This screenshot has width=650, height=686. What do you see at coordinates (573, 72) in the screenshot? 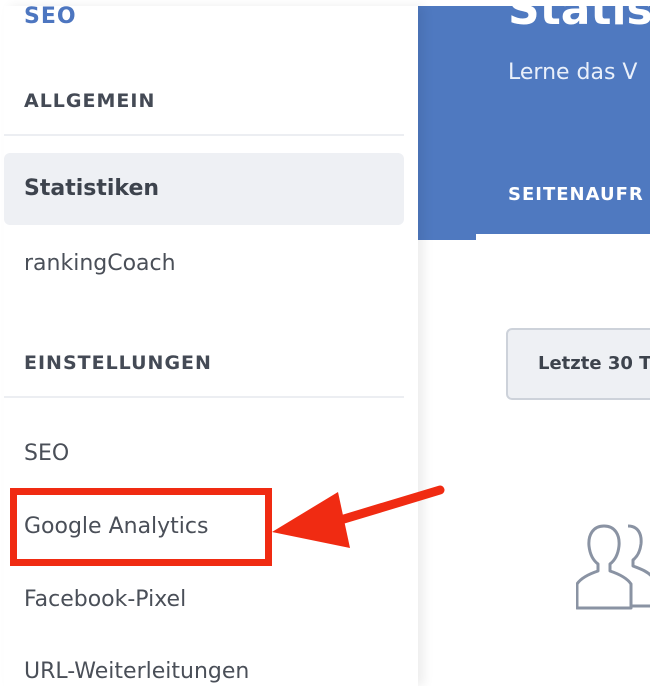
I see `page-subtitle: Lerne das V` at bounding box center [573, 72].